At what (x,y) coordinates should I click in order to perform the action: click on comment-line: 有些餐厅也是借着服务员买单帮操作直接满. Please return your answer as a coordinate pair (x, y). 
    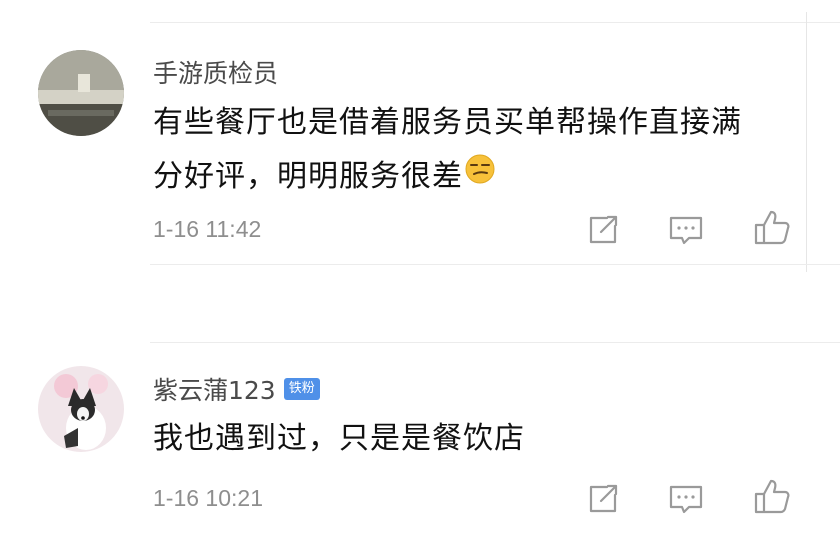
    Looking at the image, I should click on (447, 122).